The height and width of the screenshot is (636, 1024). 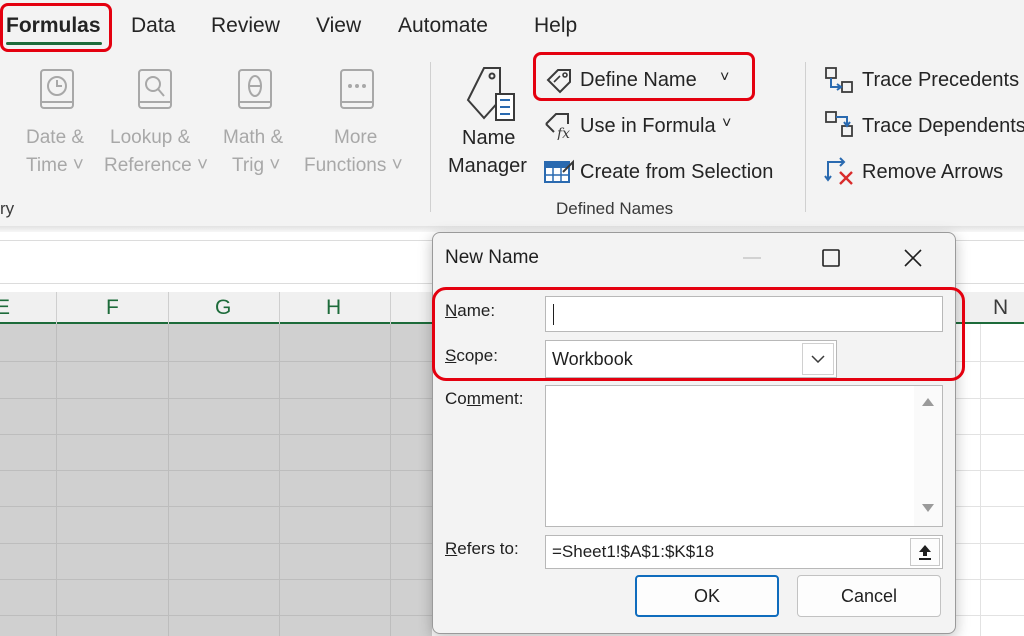 I want to click on column-header-f: F, so click(x=112, y=308).